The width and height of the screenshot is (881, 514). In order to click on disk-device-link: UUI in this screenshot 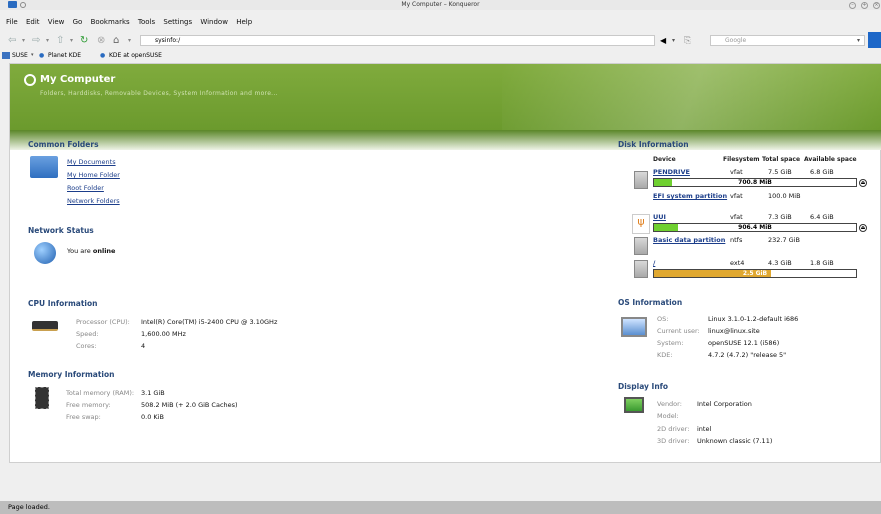, I will do `click(659, 217)`.